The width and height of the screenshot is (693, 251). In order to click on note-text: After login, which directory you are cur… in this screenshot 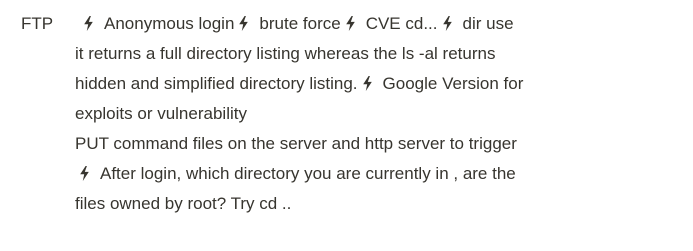, I will do `click(308, 173)`.